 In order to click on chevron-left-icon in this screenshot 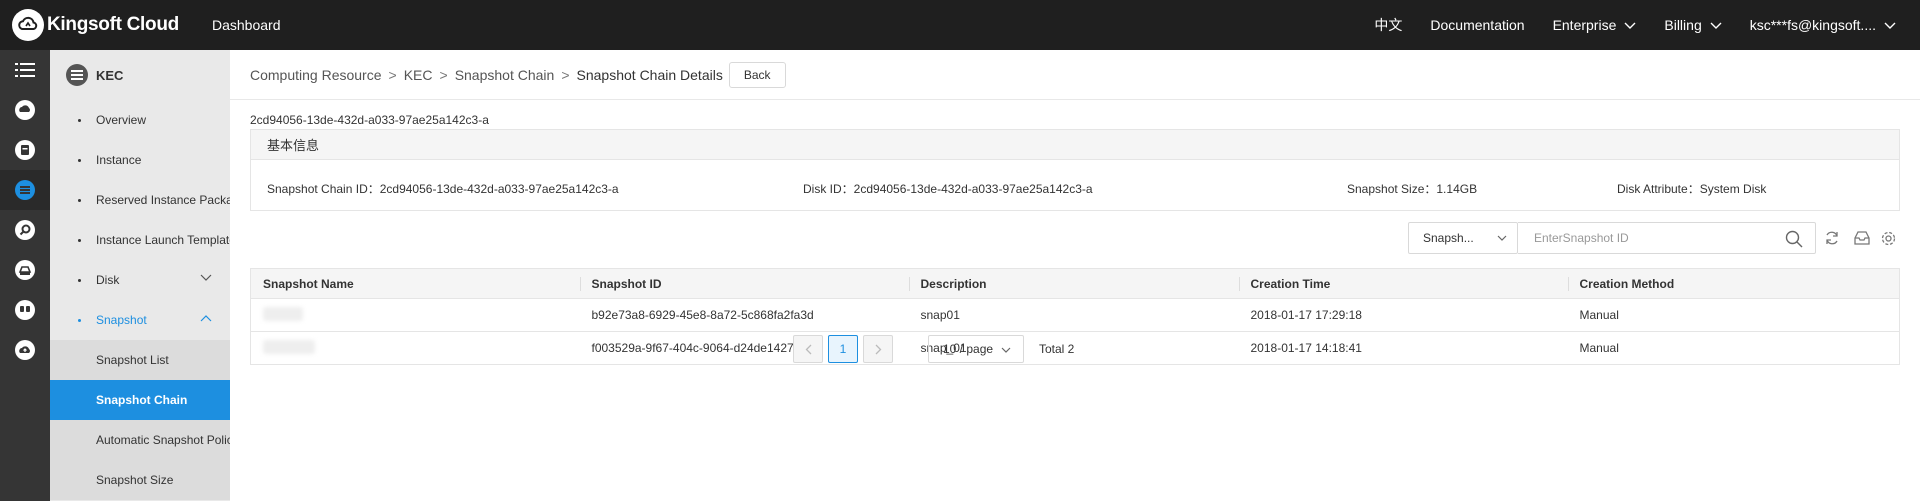, I will do `click(808, 349)`.